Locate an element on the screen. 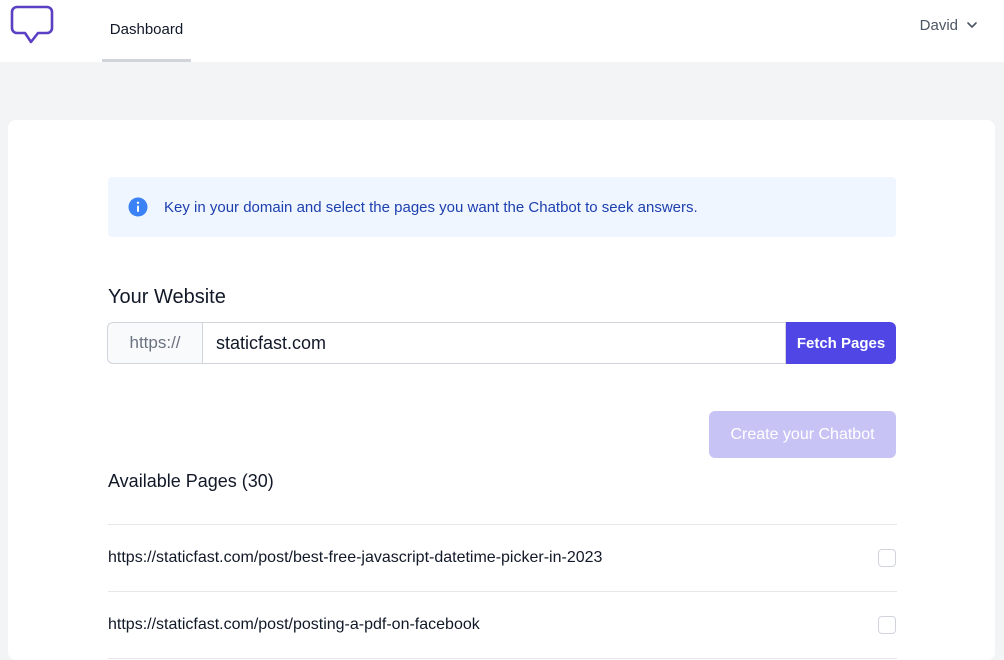 The width and height of the screenshot is (1004, 660). url-prefix-addon: https:// is located at coordinates (154, 343).